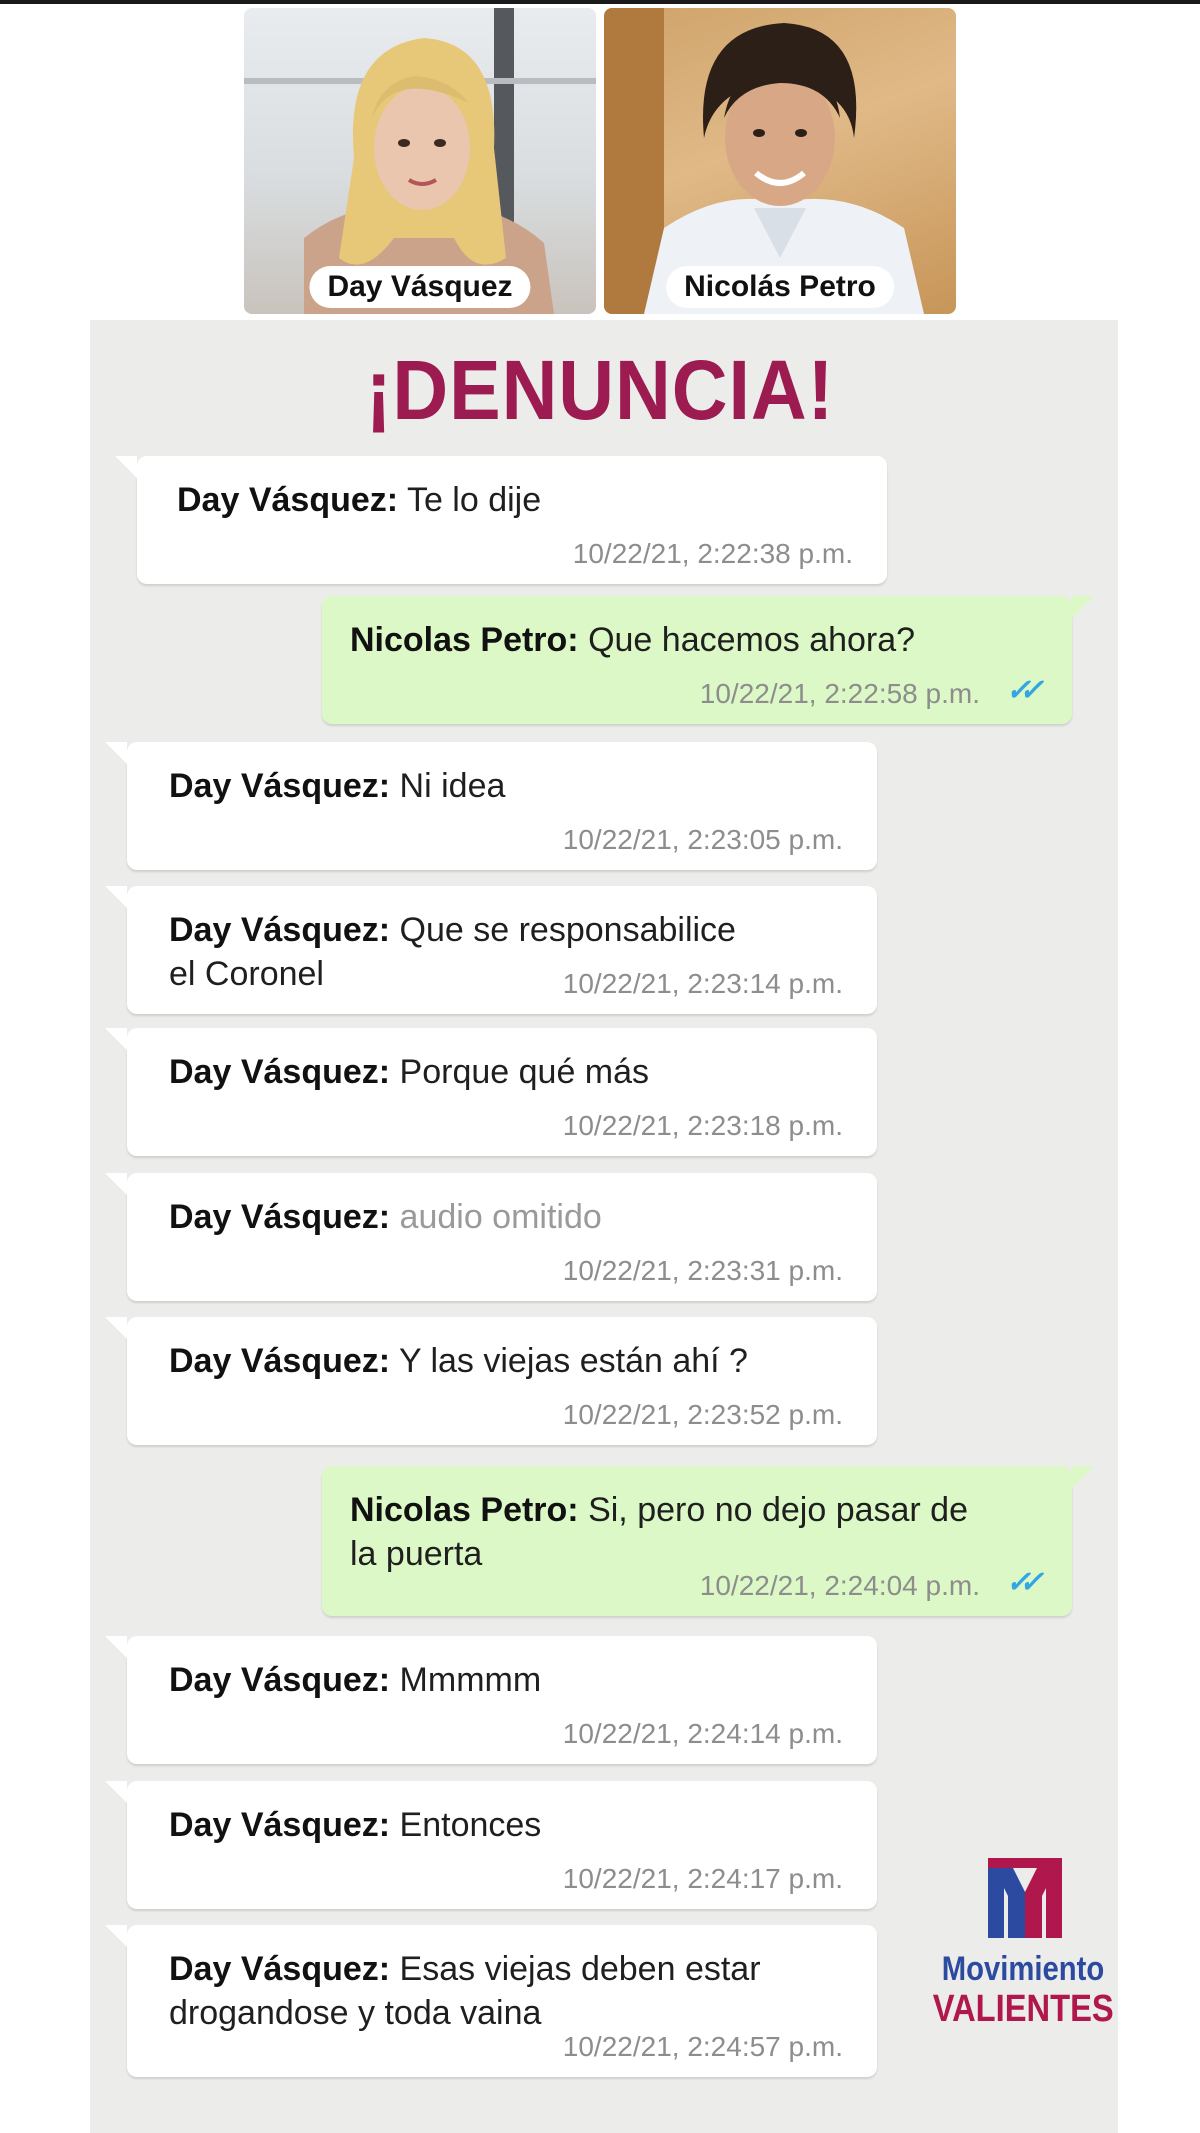  What do you see at coordinates (567, 930) in the screenshot?
I see `message-body: Que se responsabilice` at bounding box center [567, 930].